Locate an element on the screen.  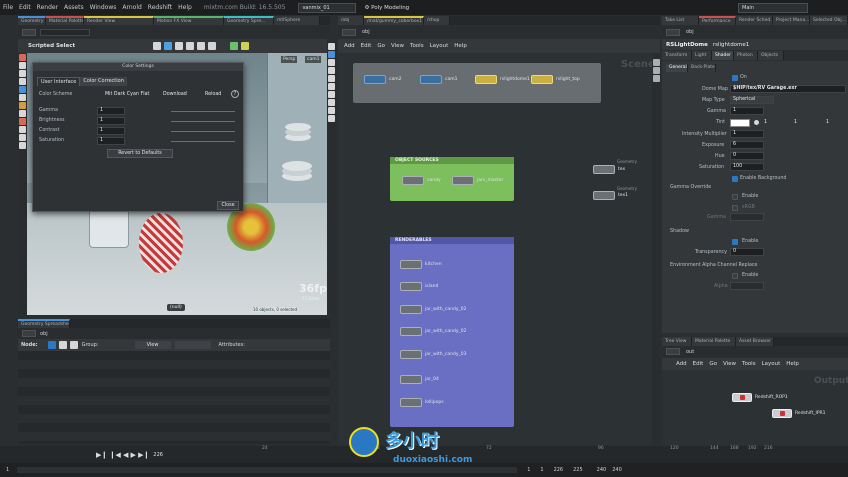
menu-redshift: Redshift is located at coordinates (160, 7).